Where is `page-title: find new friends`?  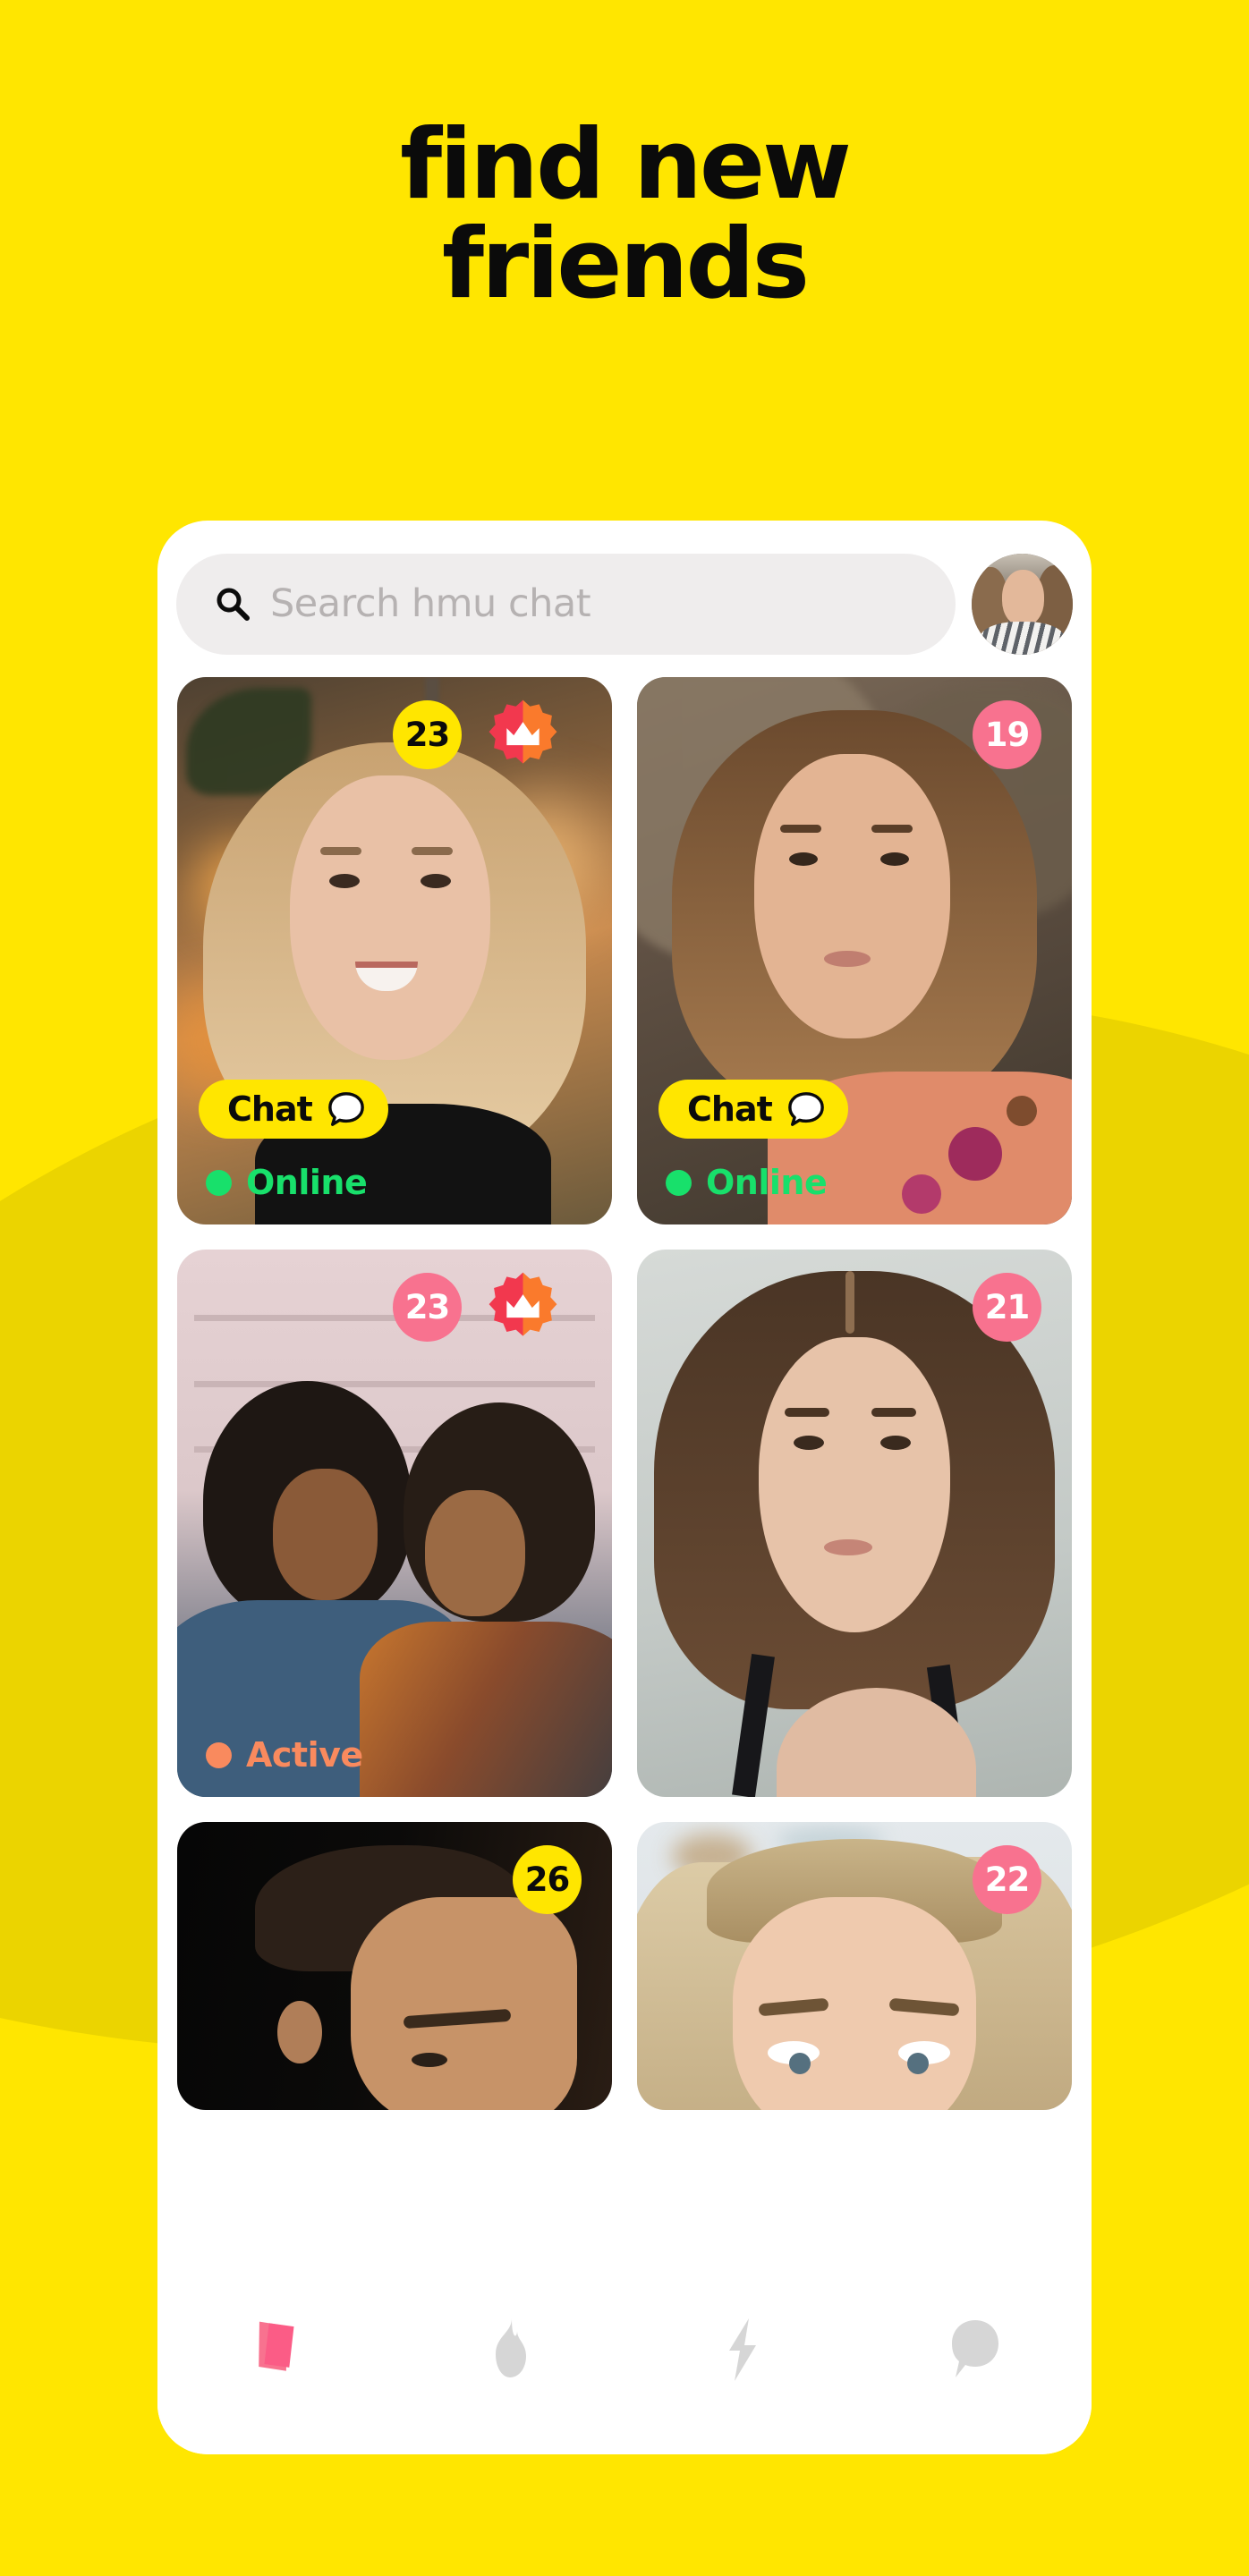
page-title: find new friends is located at coordinates (624, 214).